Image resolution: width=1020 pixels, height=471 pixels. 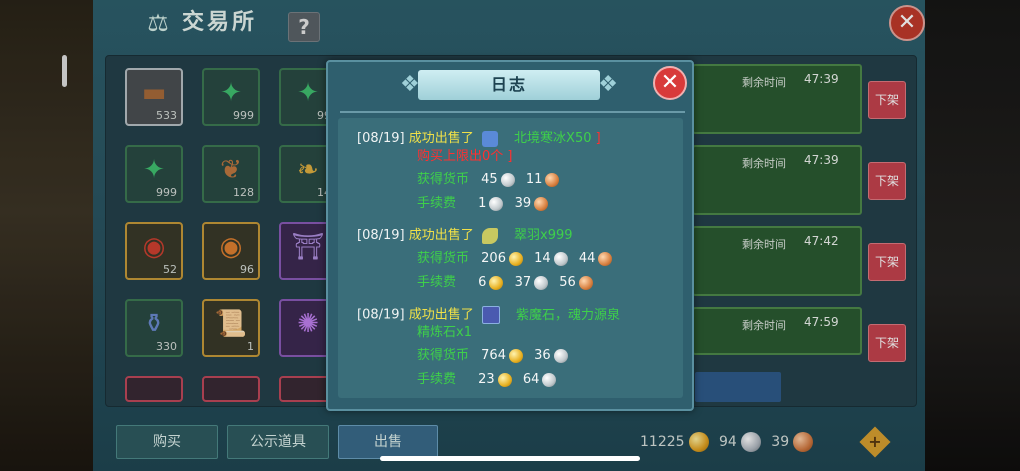 What do you see at coordinates (510, 458) in the screenshot?
I see `home-indicator` at bounding box center [510, 458].